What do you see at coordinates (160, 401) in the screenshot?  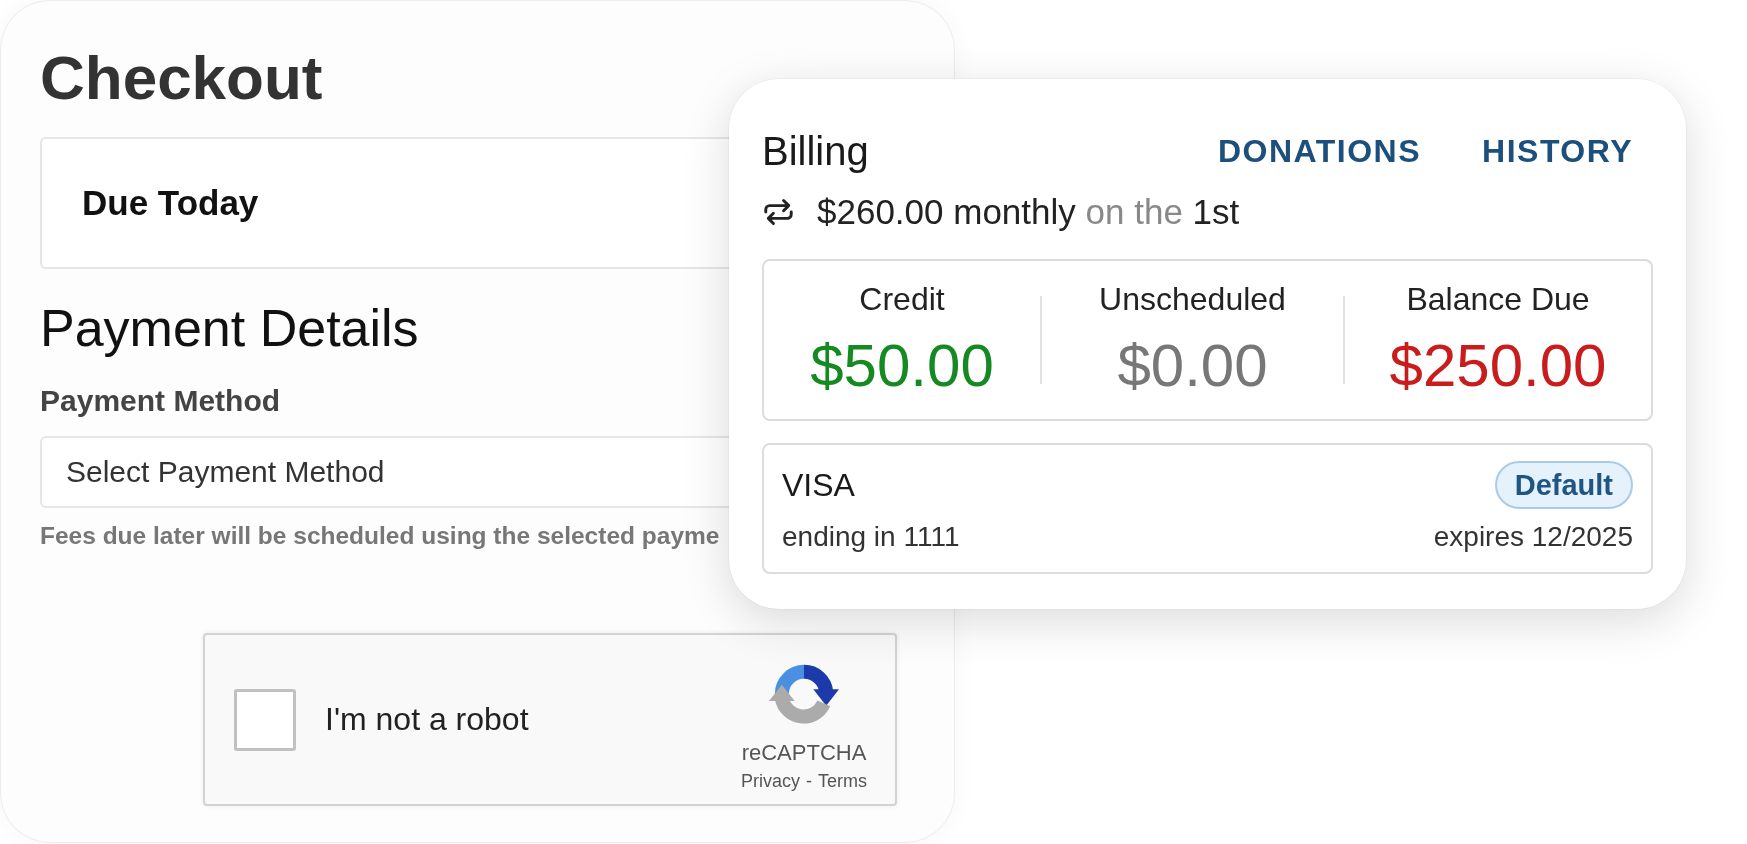 I see `payment-method-label: Payment Method` at bounding box center [160, 401].